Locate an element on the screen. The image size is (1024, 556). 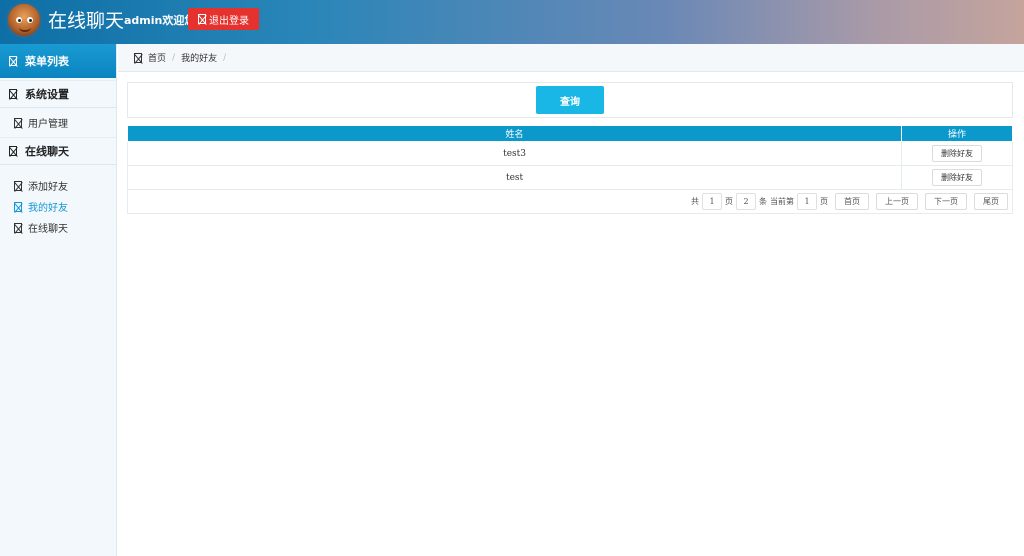
sidebar-group-settings: 系统设置 is located at coordinates (58, 94).